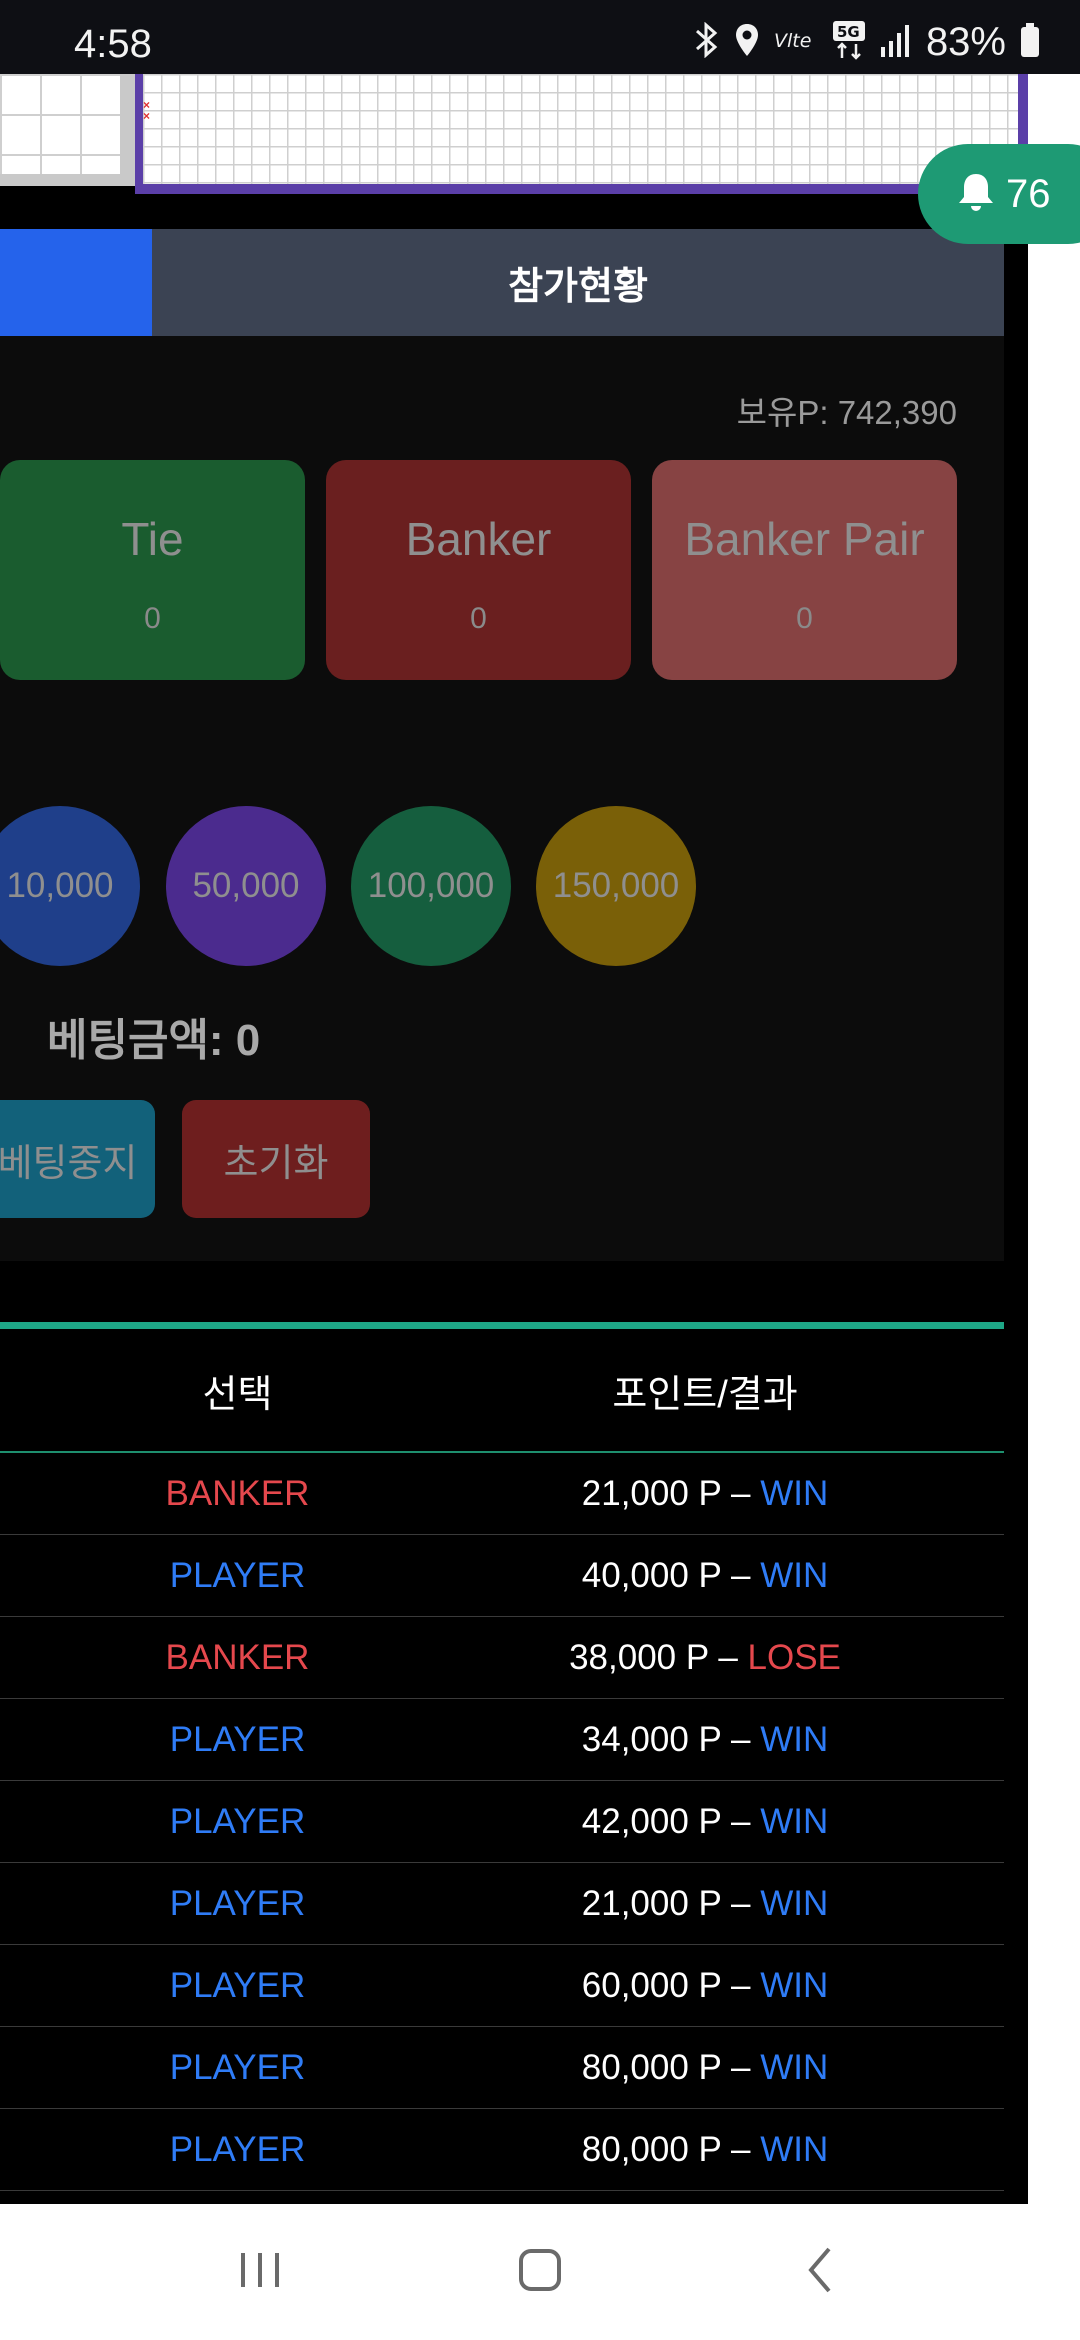 The height and width of the screenshot is (2340, 1080). Describe the element at coordinates (999, 194) in the screenshot. I see `notification-button: 76` at that location.